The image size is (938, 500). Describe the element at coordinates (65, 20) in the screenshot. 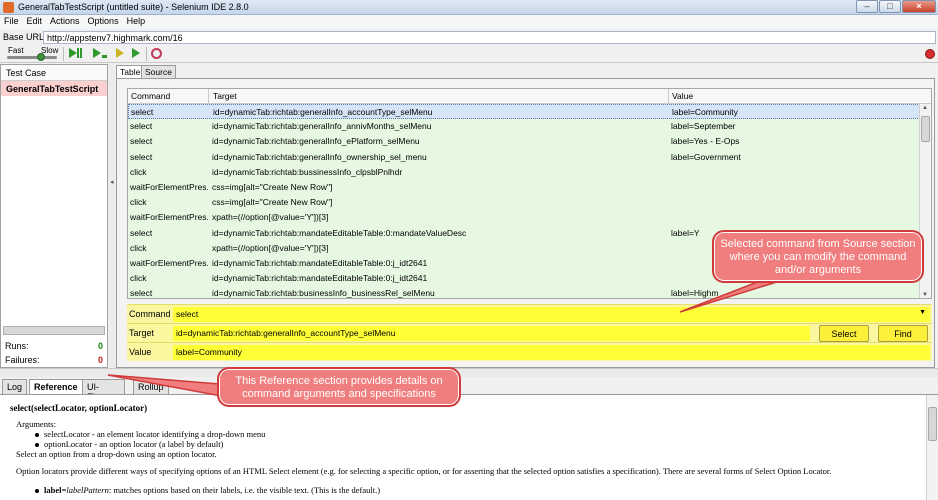

I see `menu-actions: Actions` at that location.